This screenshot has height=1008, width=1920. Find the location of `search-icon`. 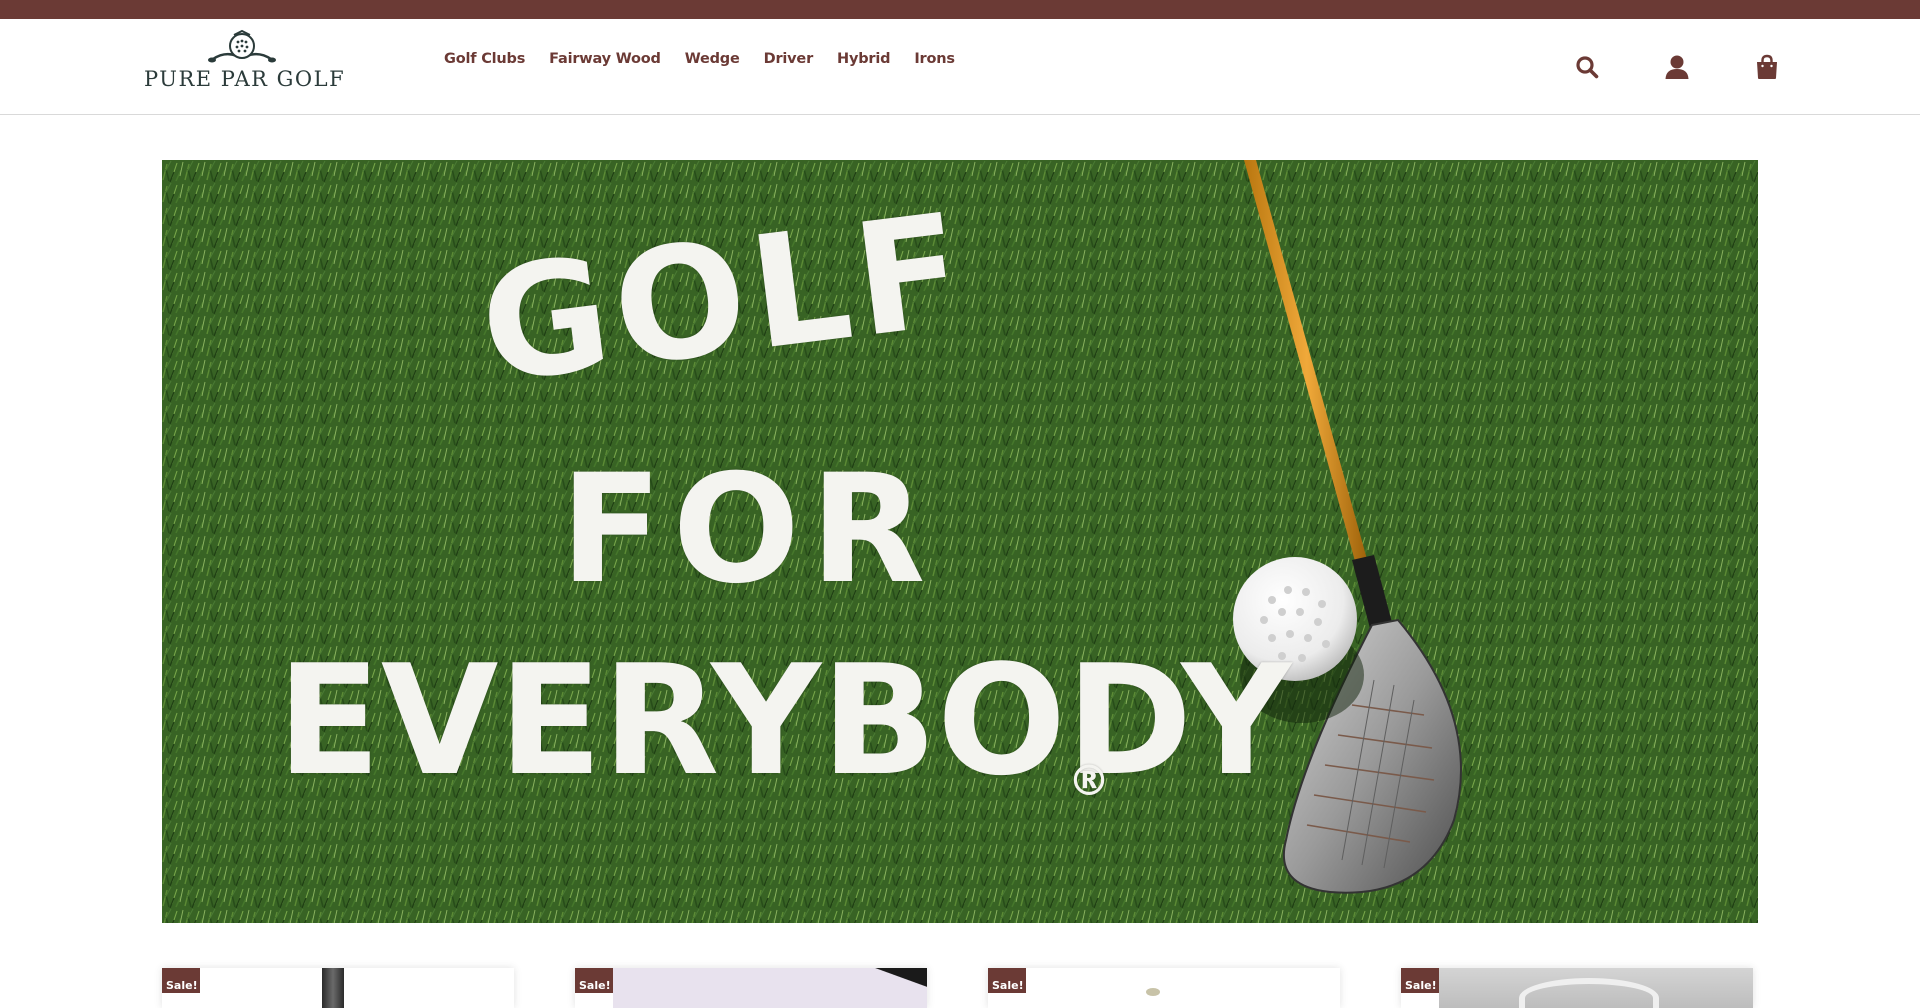

search-icon is located at coordinates (1587, 67).